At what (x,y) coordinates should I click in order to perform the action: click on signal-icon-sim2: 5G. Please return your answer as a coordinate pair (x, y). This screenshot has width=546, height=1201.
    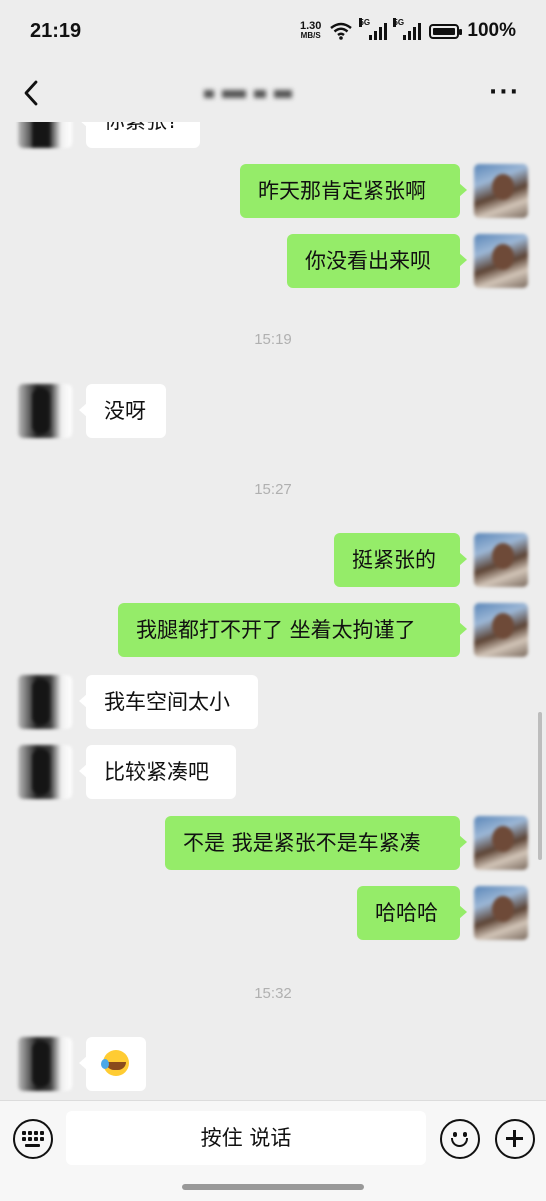
    Looking at the image, I should click on (407, 29).